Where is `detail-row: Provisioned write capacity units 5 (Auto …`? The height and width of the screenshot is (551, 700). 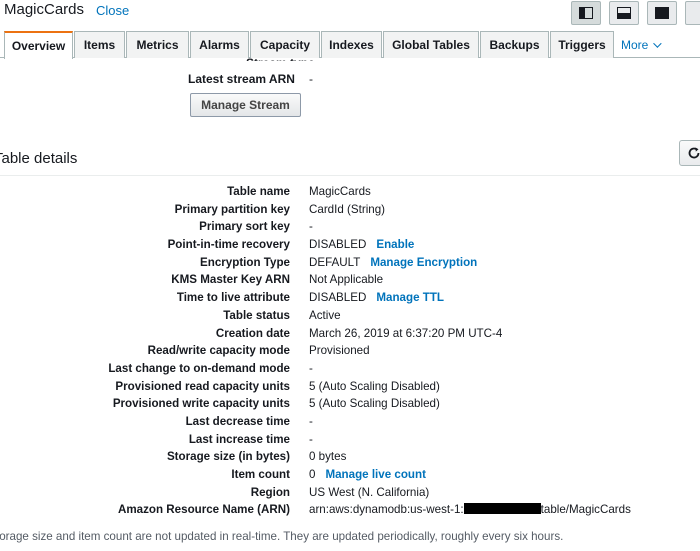 detail-row: Provisioned write capacity units 5 (Auto … is located at coordinates (350, 404).